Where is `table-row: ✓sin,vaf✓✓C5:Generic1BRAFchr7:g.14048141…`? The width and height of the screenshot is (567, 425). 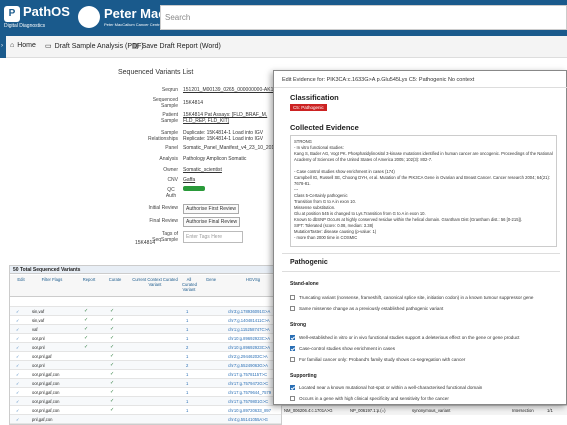
table-row: ✓sin,vaf✓✓C5:Generic1BRAFchr7:g.14048141… is located at coordinates (145, 320).